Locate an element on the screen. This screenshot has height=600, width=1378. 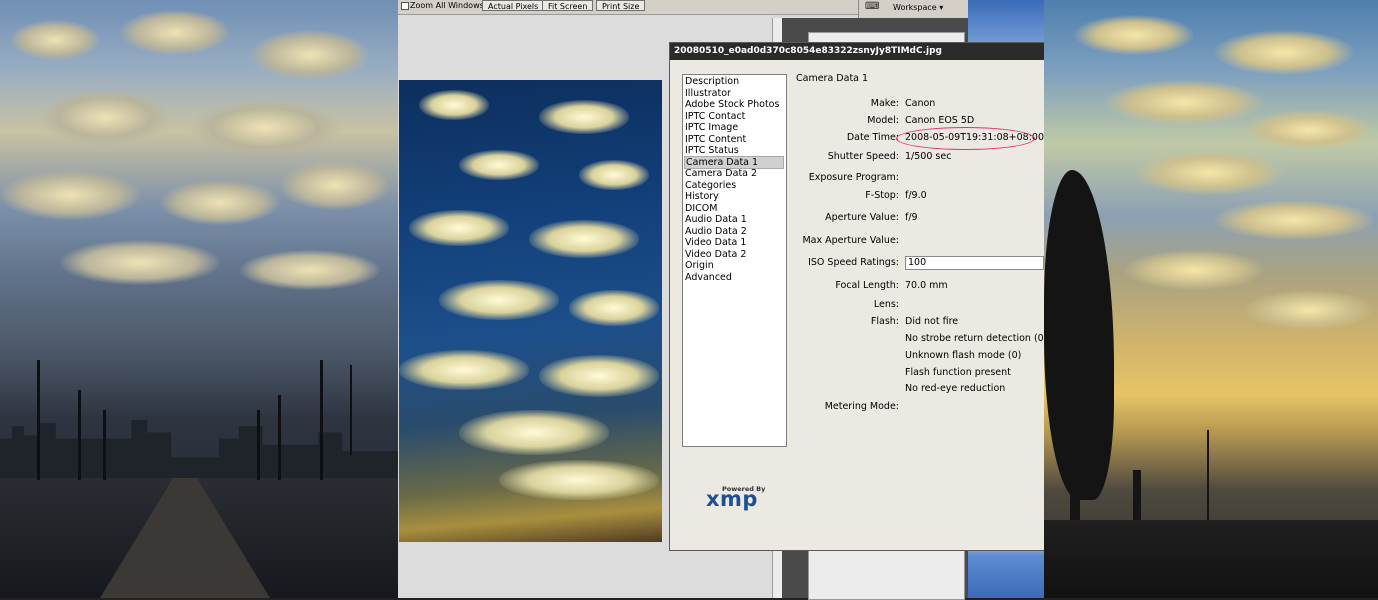
focal-length-value: 70.0 mm is located at coordinates (926, 285).